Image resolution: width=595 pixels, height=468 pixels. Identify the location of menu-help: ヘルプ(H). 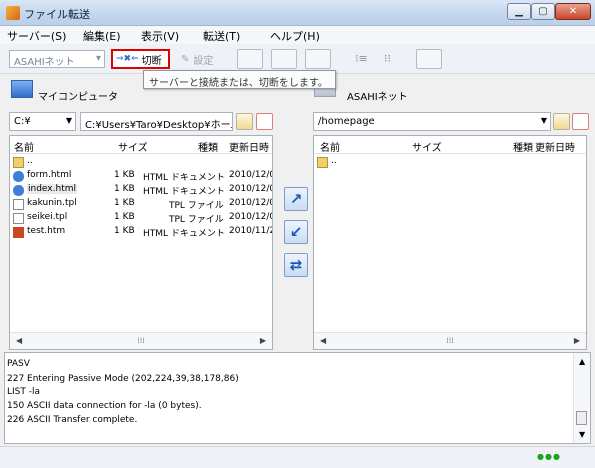
(295, 36).